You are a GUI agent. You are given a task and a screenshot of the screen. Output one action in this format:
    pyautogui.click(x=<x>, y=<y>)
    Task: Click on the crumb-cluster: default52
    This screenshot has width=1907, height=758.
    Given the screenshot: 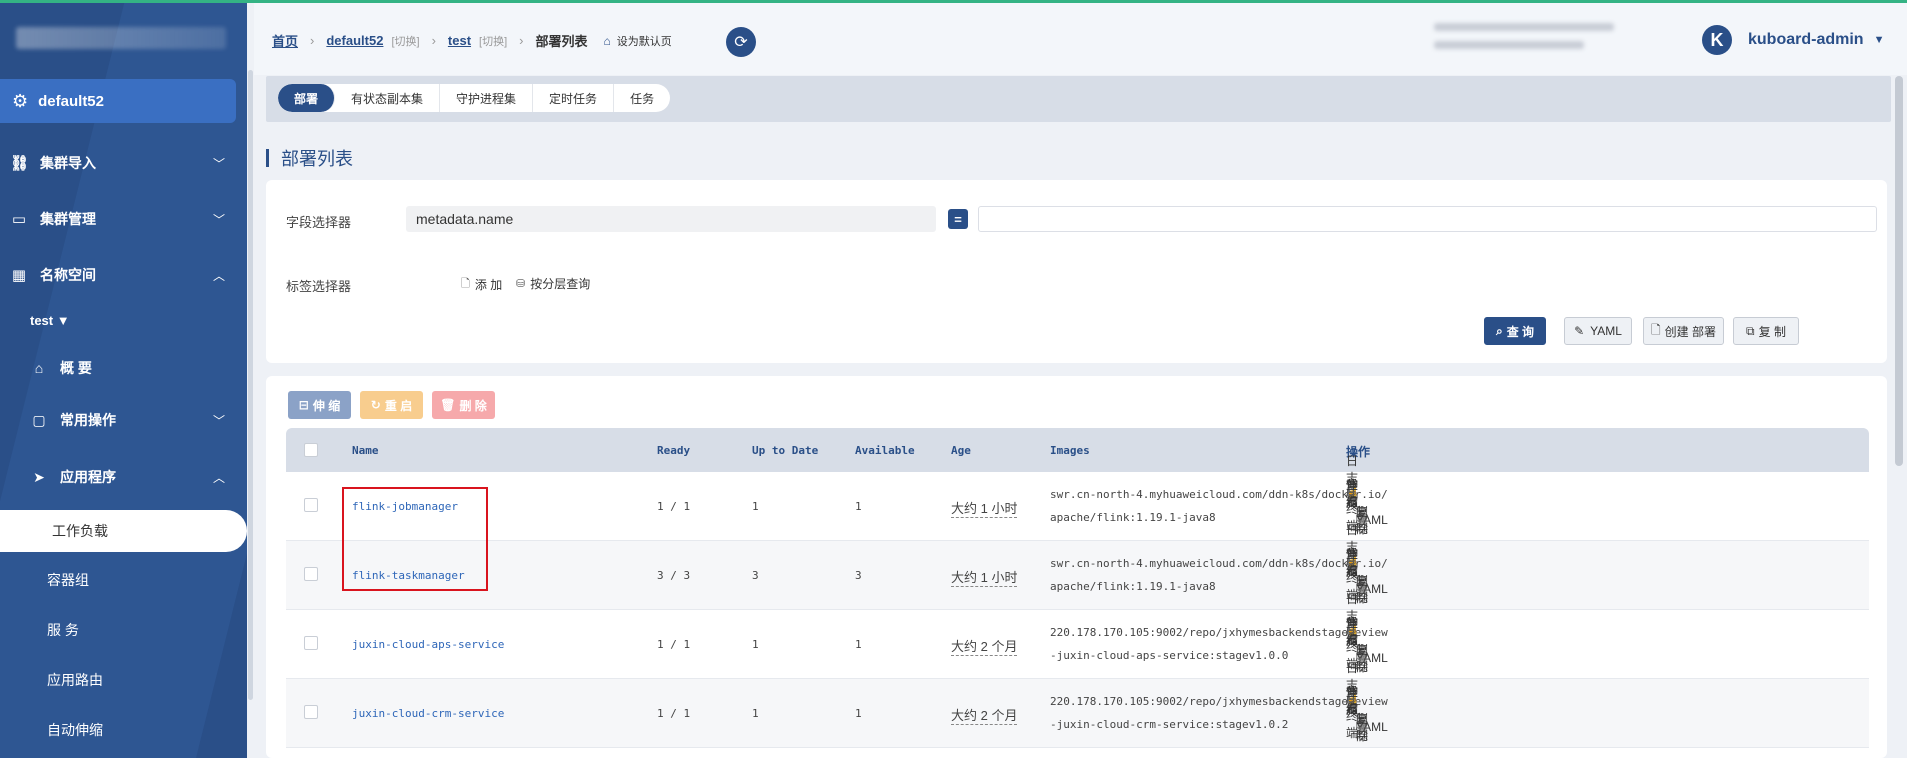 What is the action you would take?
    pyautogui.click(x=354, y=40)
    